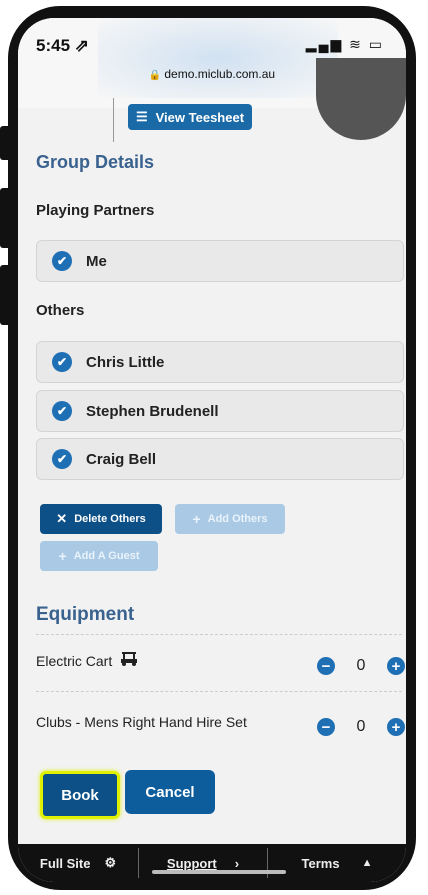 Image resolution: width=428 pixels, height=895 pixels. What do you see at coordinates (320, 863) in the screenshot?
I see `terms-label: Terms` at bounding box center [320, 863].